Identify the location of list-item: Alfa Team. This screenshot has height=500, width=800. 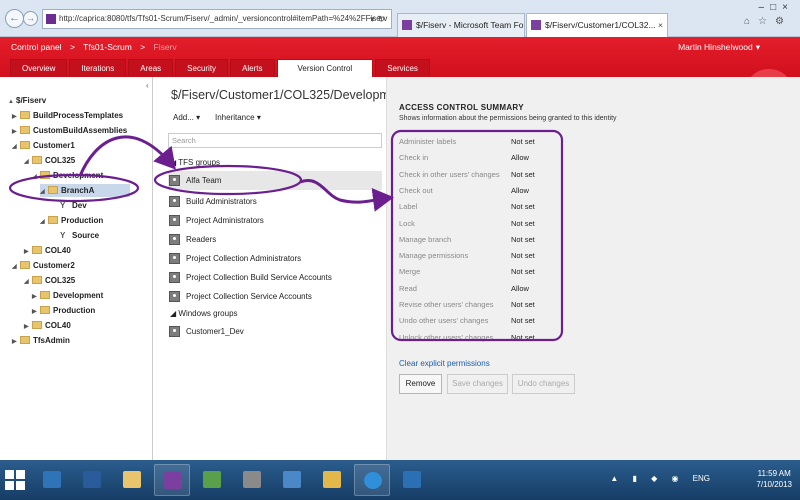
(275, 180).